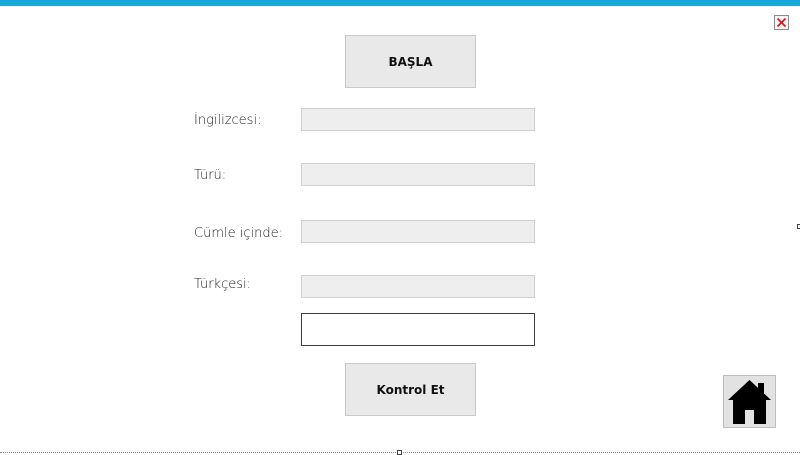  I want to click on check-button: Kontrol Et, so click(410, 389).